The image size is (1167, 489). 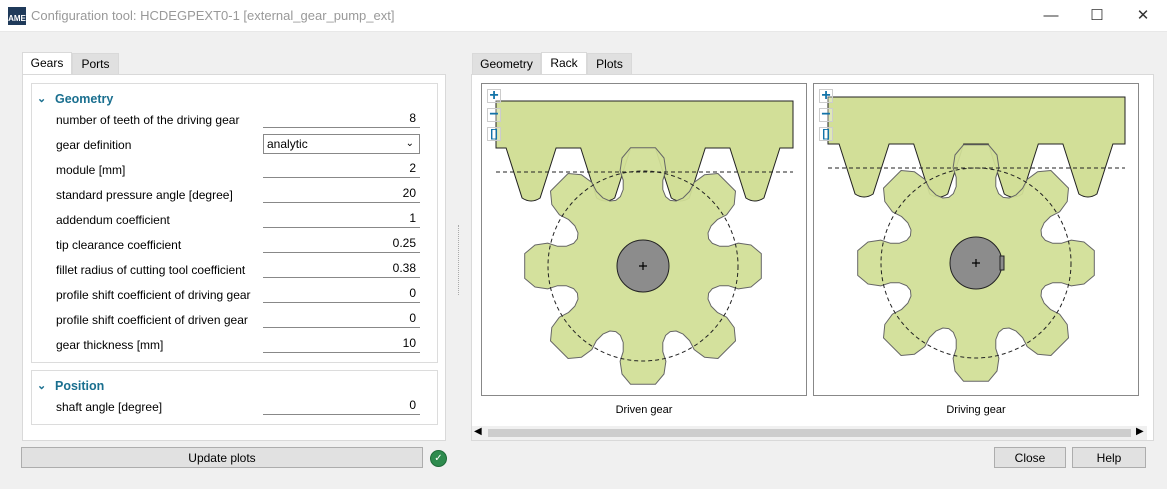 What do you see at coordinates (644, 410) in the screenshot?
I see `driven-gear-caption: Driven gear` at bounding box center [644, 410].